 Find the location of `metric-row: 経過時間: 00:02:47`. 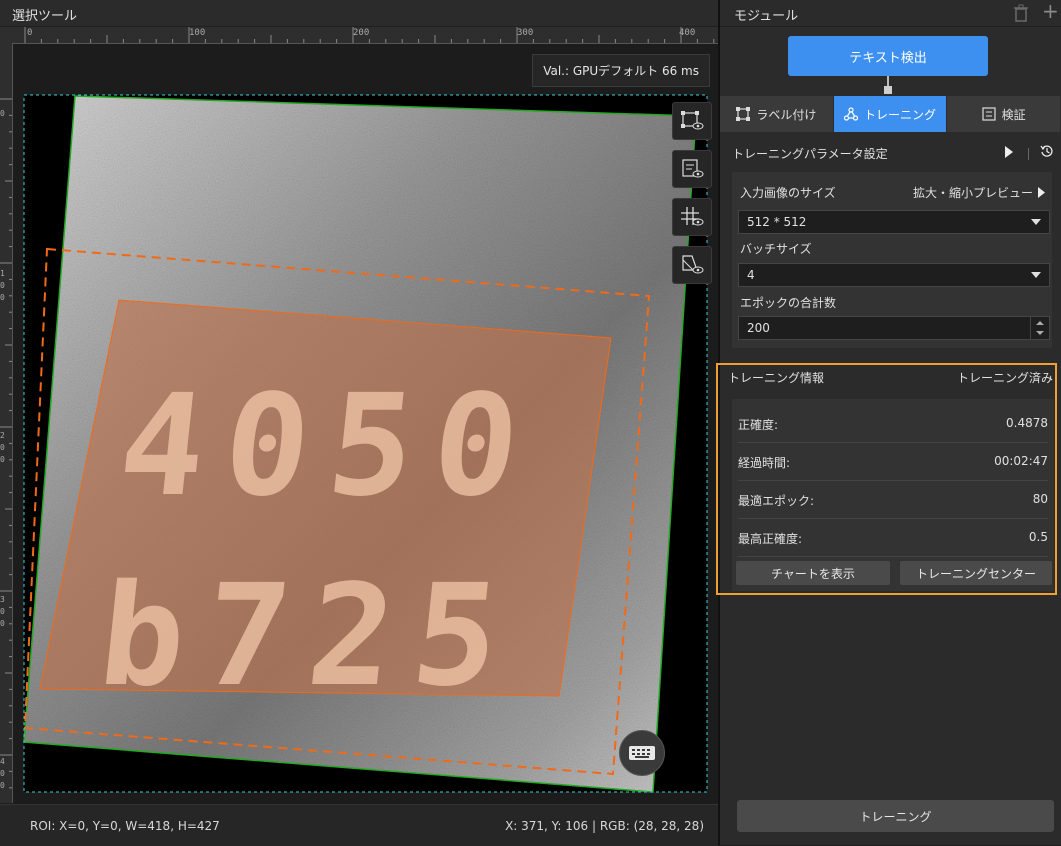

metric-row: 経過時間: 00:02:47 is located at coordinates (893, 462).